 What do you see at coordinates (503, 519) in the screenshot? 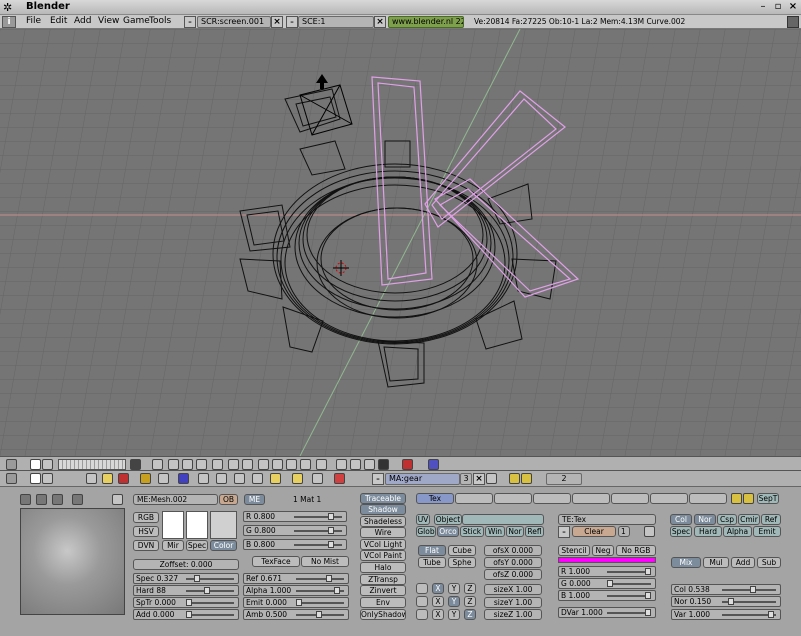
I see `object-name-field` at bounding box center [503, 519].